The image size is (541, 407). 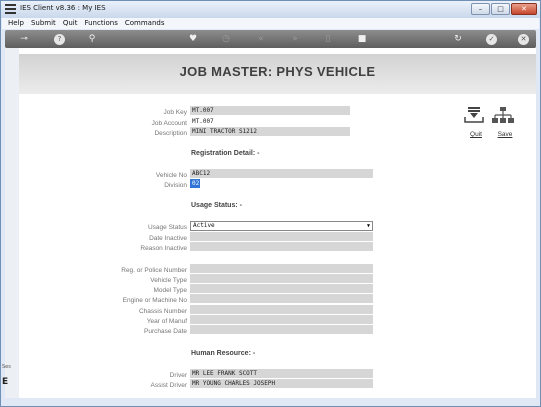 What do you see at coordinates (171, 175) in the screenshot?
I see `vehicle-no-label: Vehicle No` at bounding box center [171, 175].